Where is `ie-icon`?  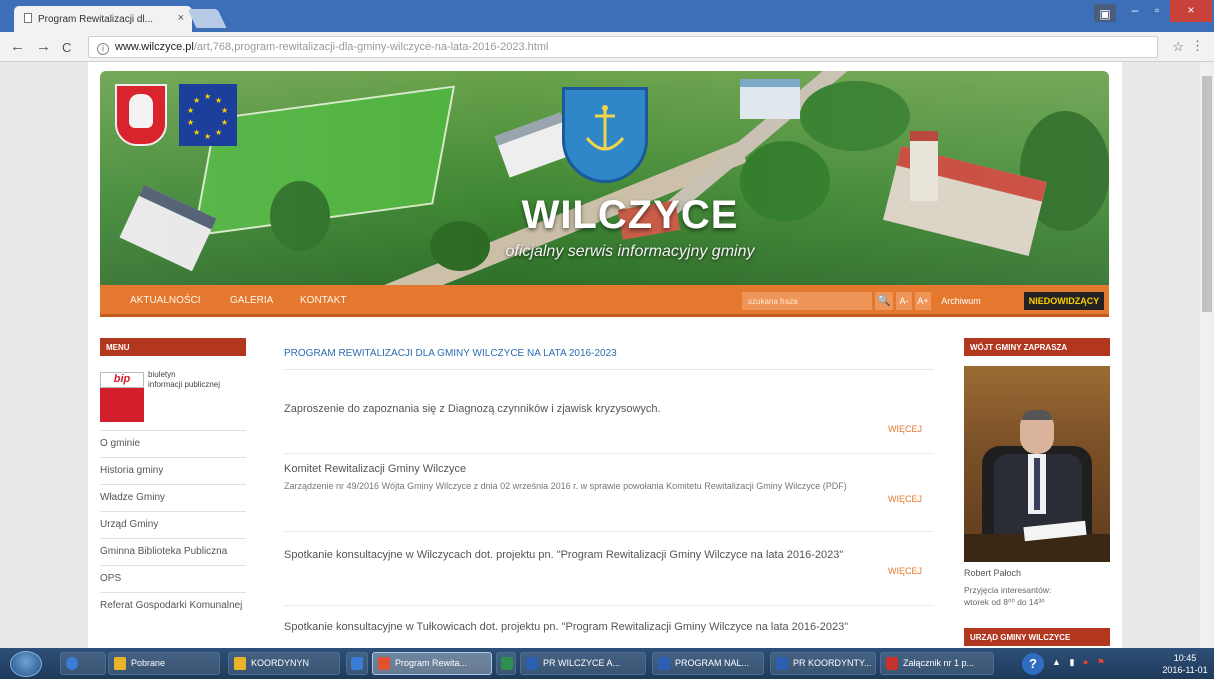
ie-icon is located at coordinates (72, 663).